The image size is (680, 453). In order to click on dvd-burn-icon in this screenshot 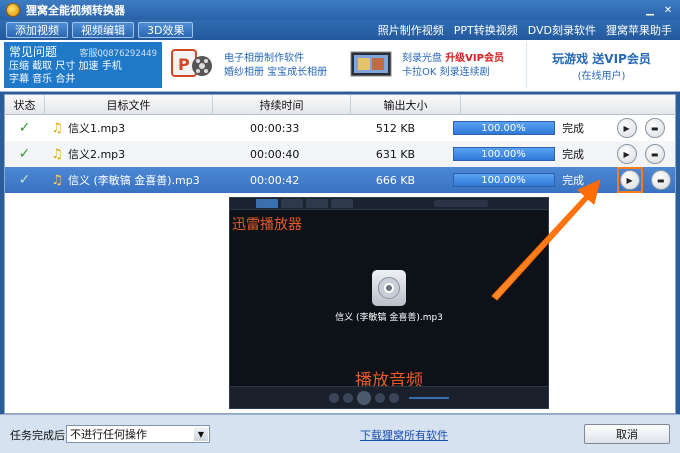, I will do `click(372, 65)`.